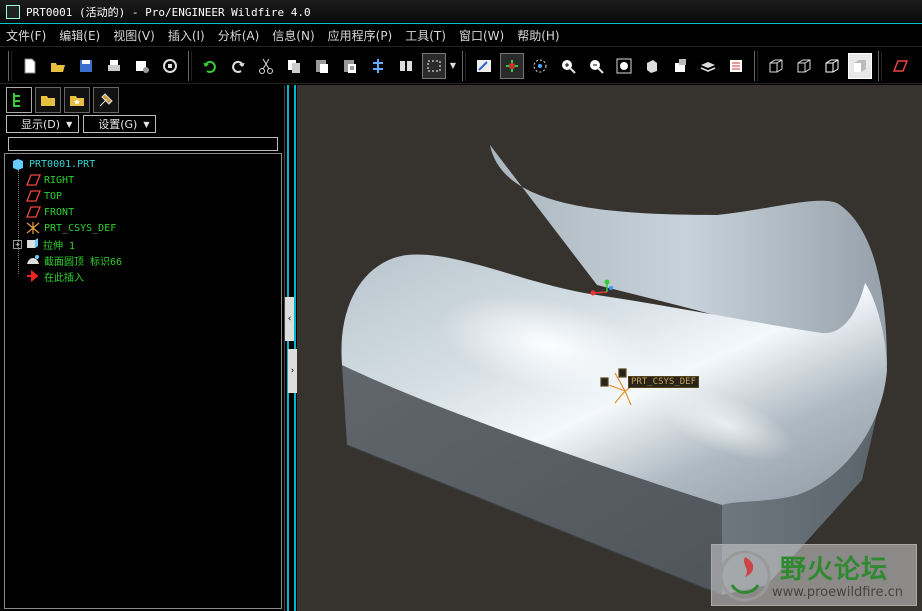 The height and width of the screenshot is (611, 922). I want to click on menu-edit: 编辑(E), so click(79, 35).